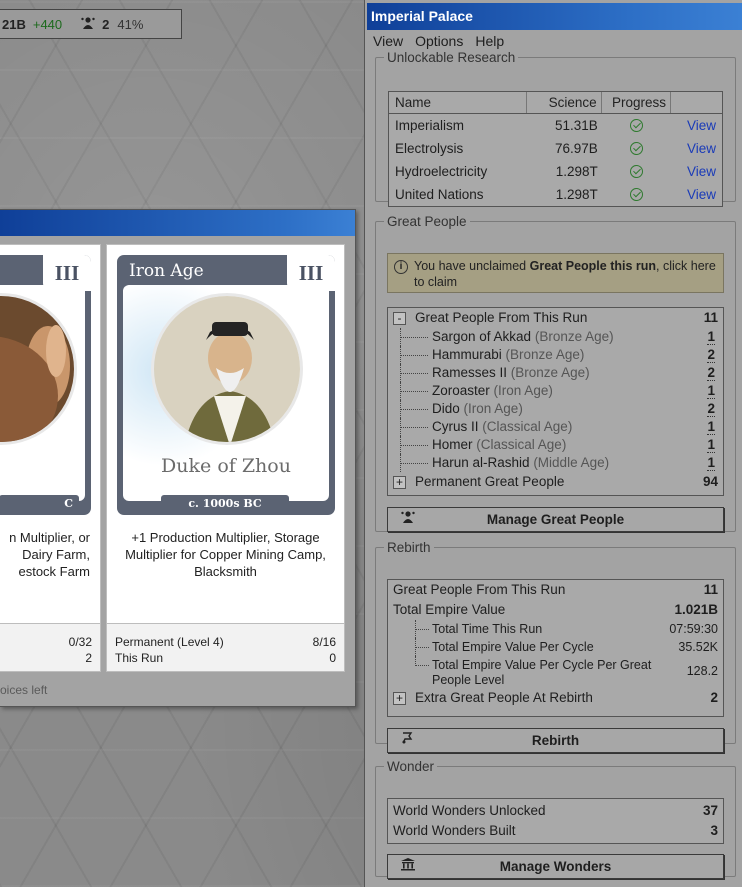 The height and width of the screenshot is (887, 742). I want to click on stat-label: Total Empire Value, so click(449, 609).